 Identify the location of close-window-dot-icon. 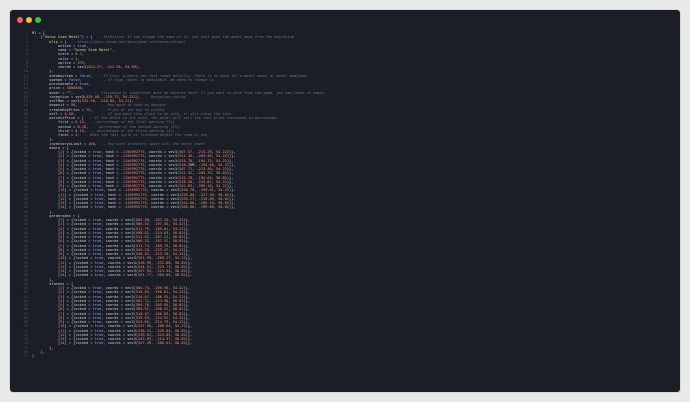
(20, 20).